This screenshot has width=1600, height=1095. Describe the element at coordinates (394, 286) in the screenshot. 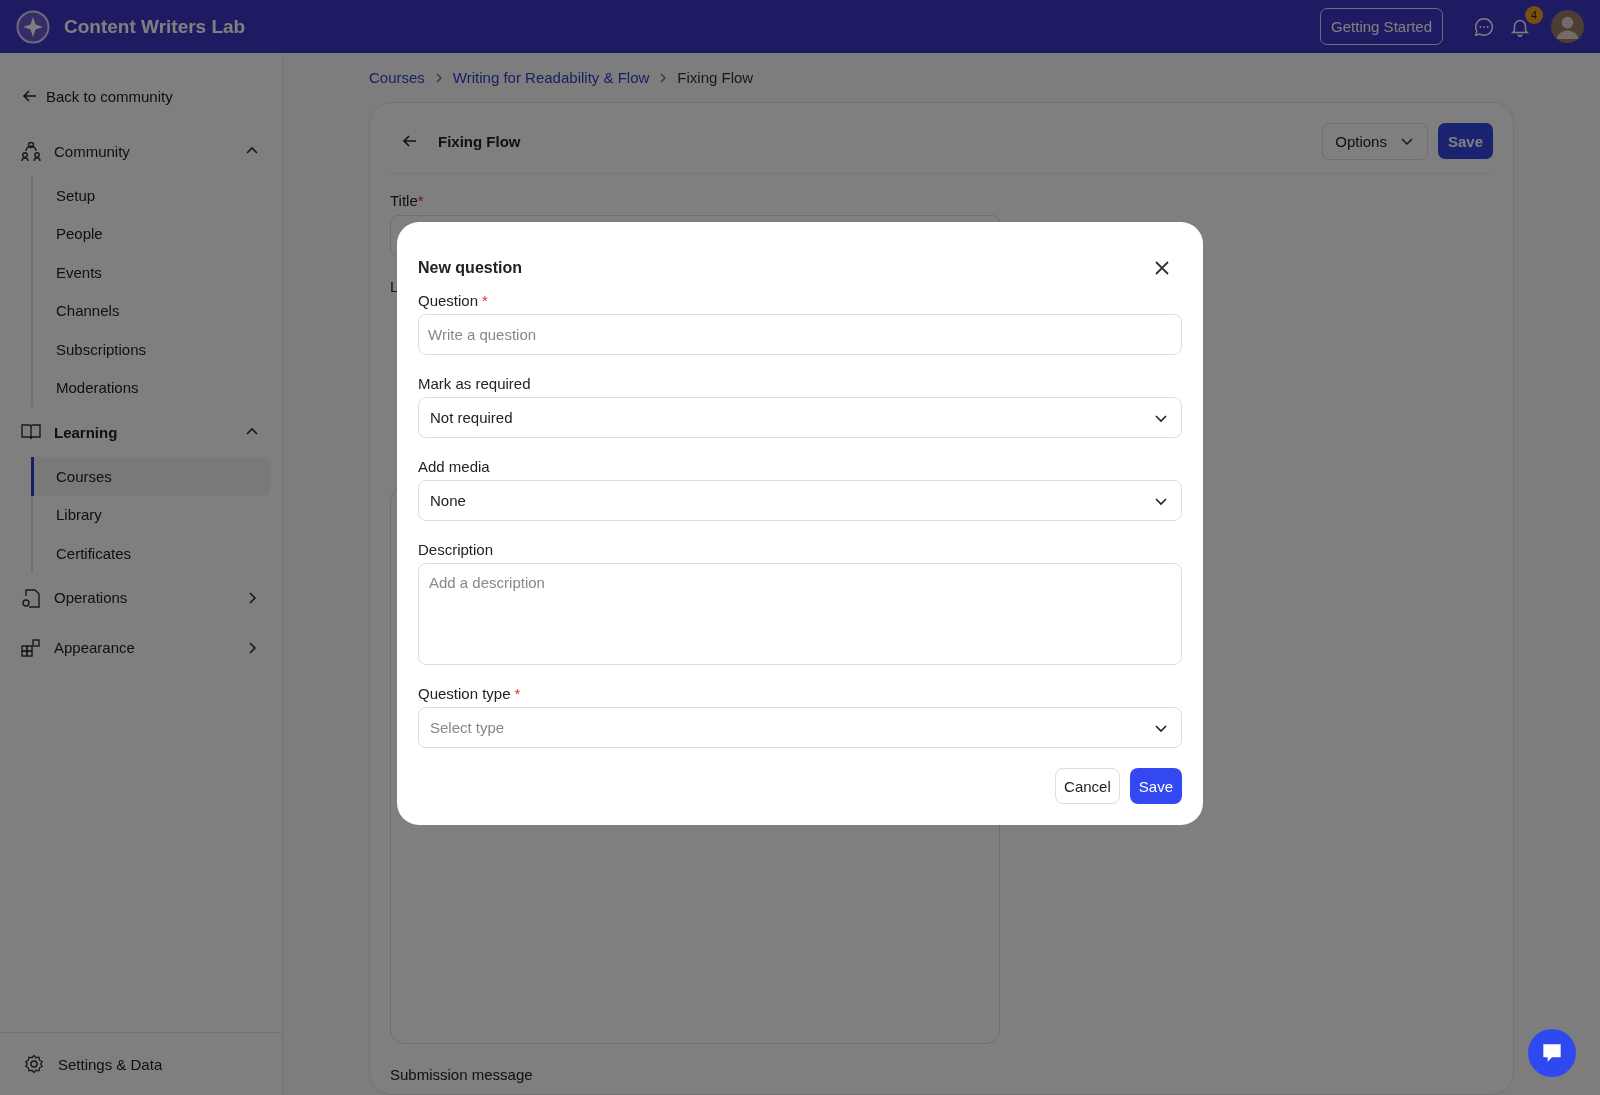

I see `field-label: L` at that location.